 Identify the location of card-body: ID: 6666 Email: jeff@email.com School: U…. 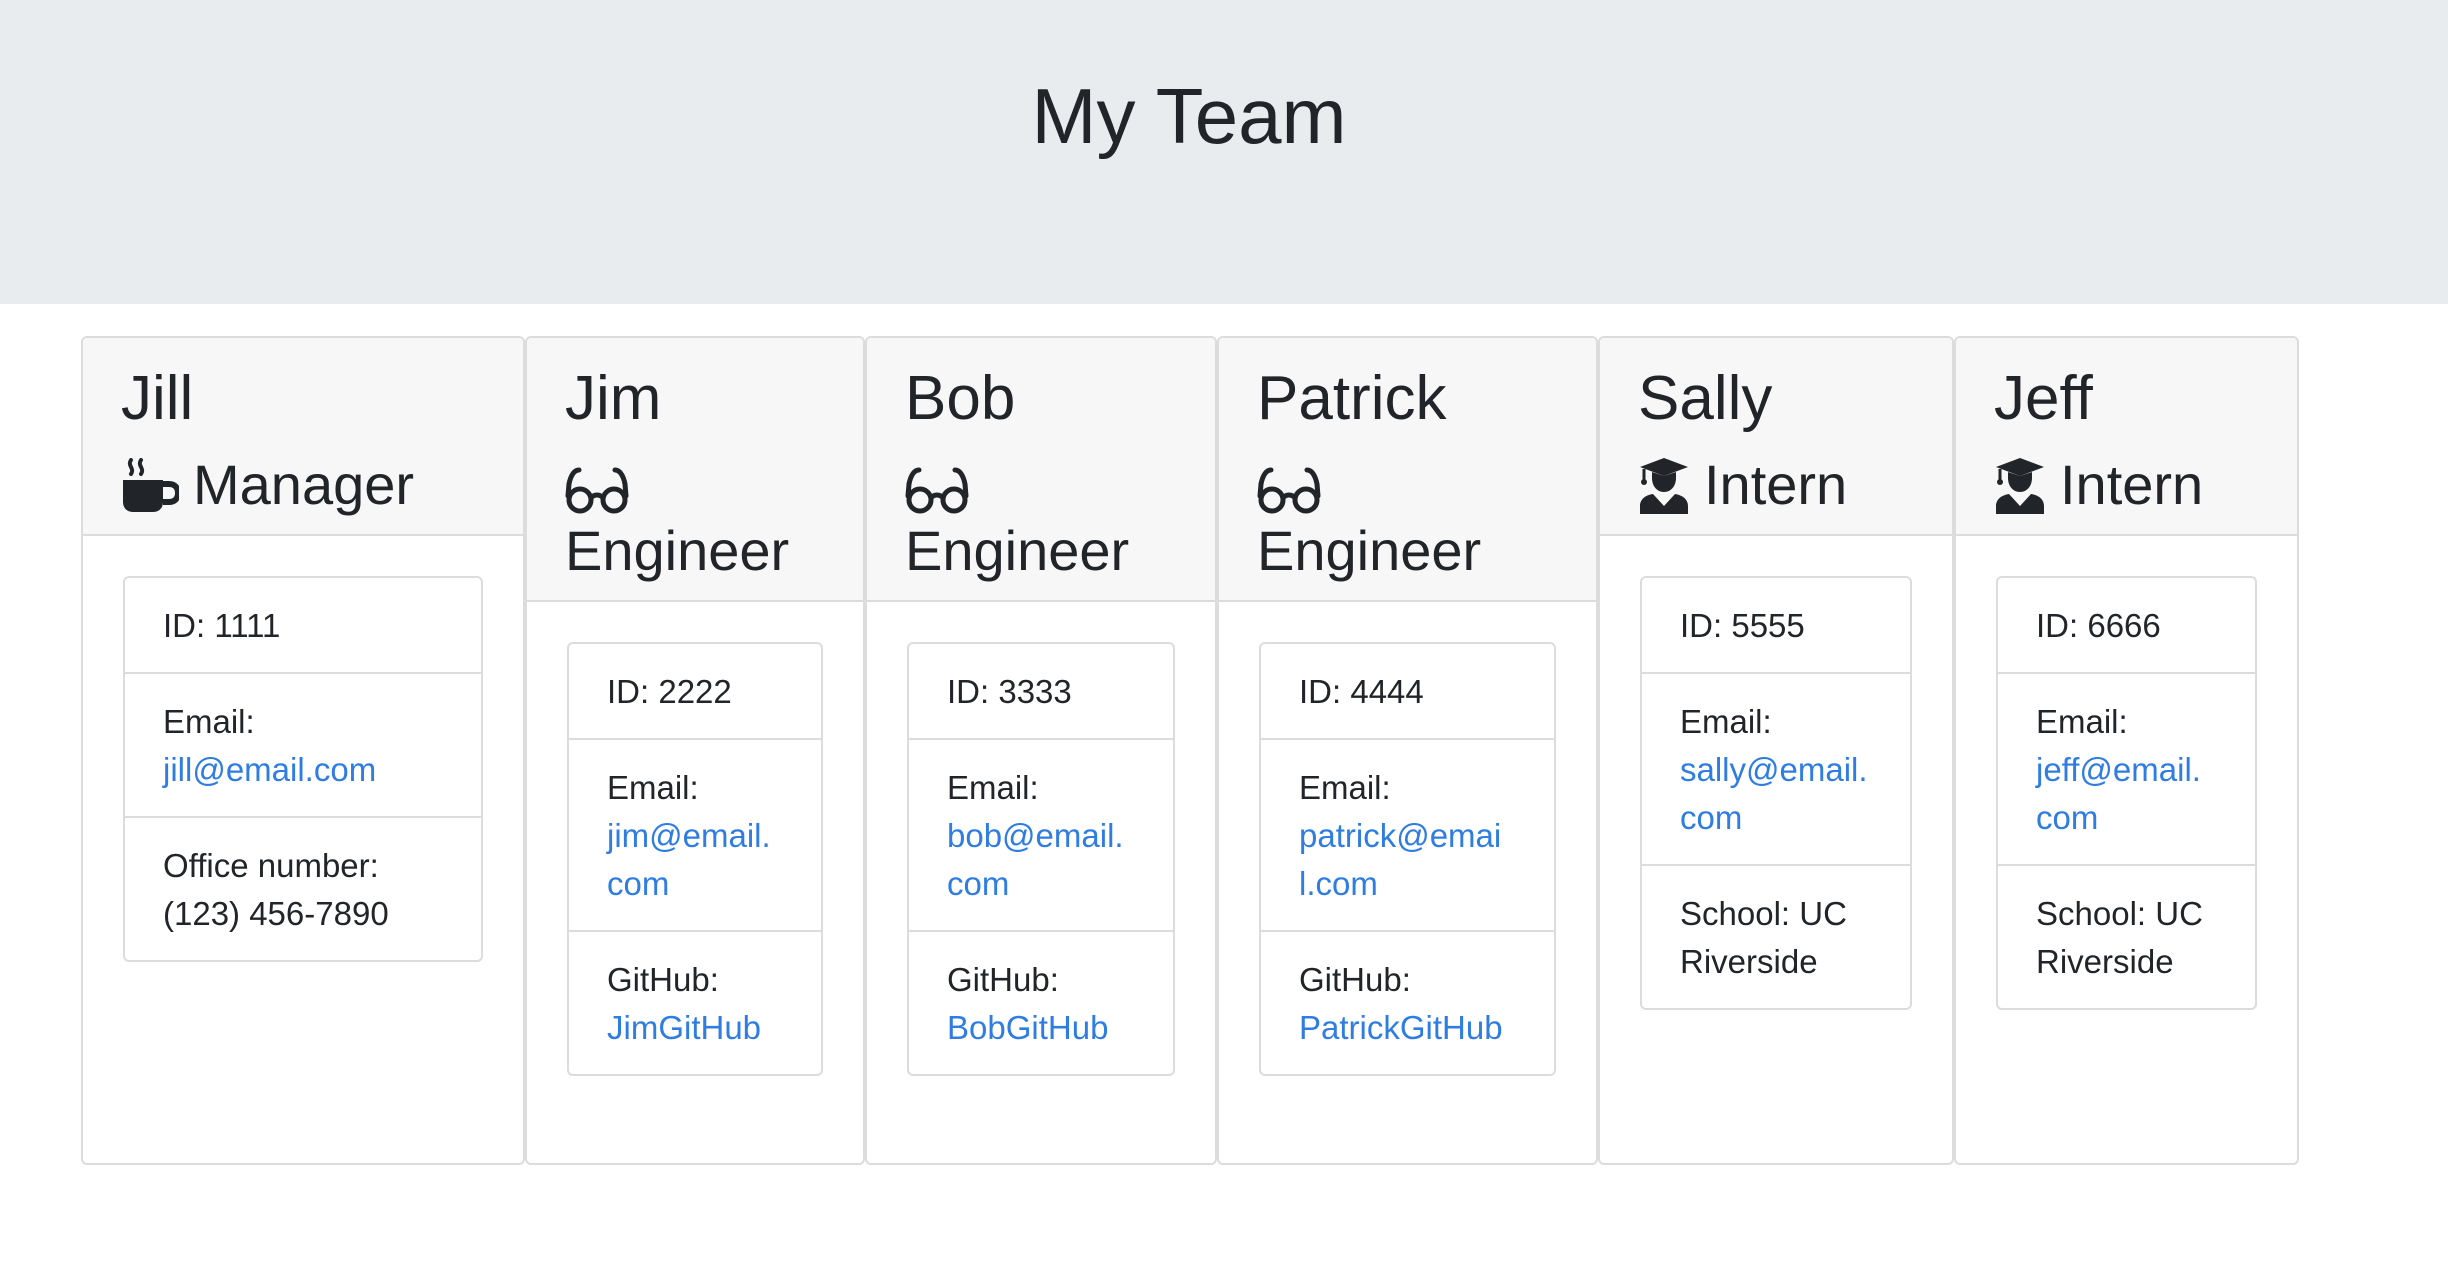
(2126, 793).